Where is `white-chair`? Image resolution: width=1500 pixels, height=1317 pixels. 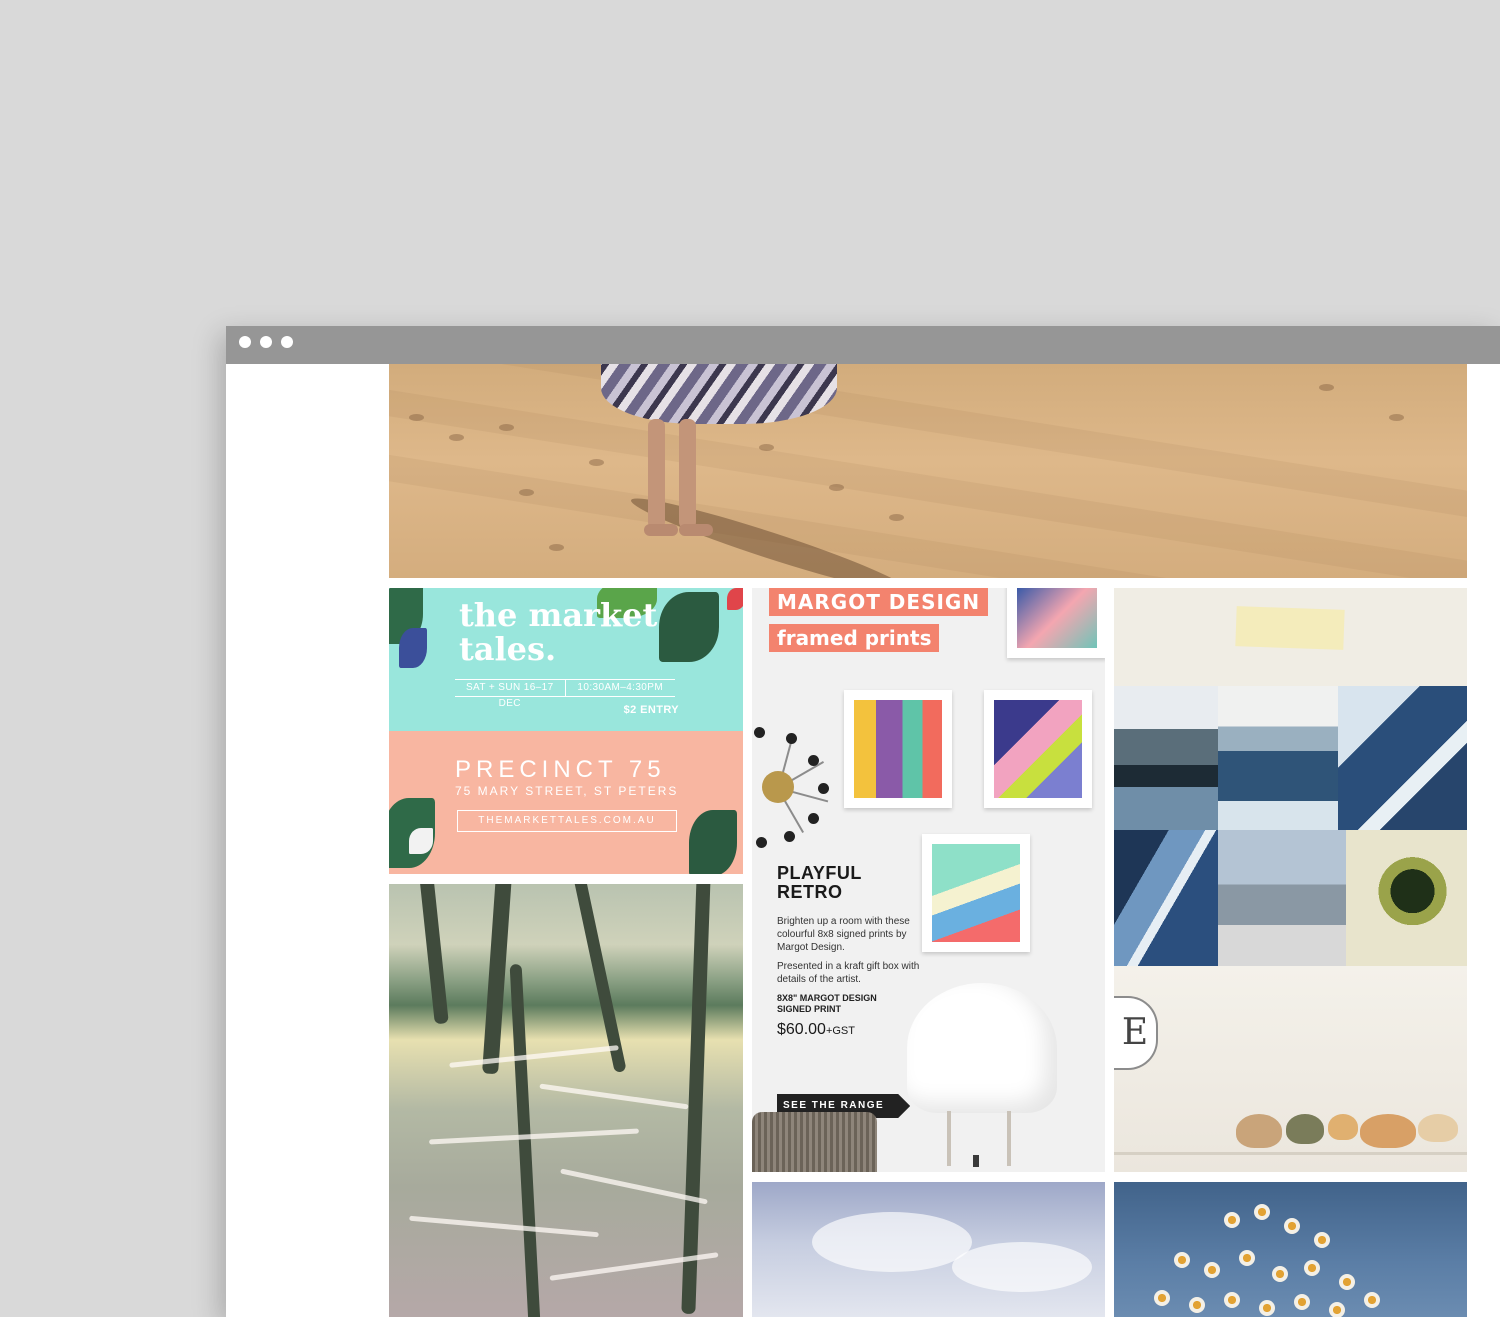 white-chair is located at coordinates (982, 1075).